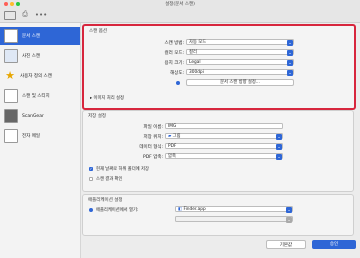 The image size is (360, 258). I want to click on orientation-radio, so click(178, 83).